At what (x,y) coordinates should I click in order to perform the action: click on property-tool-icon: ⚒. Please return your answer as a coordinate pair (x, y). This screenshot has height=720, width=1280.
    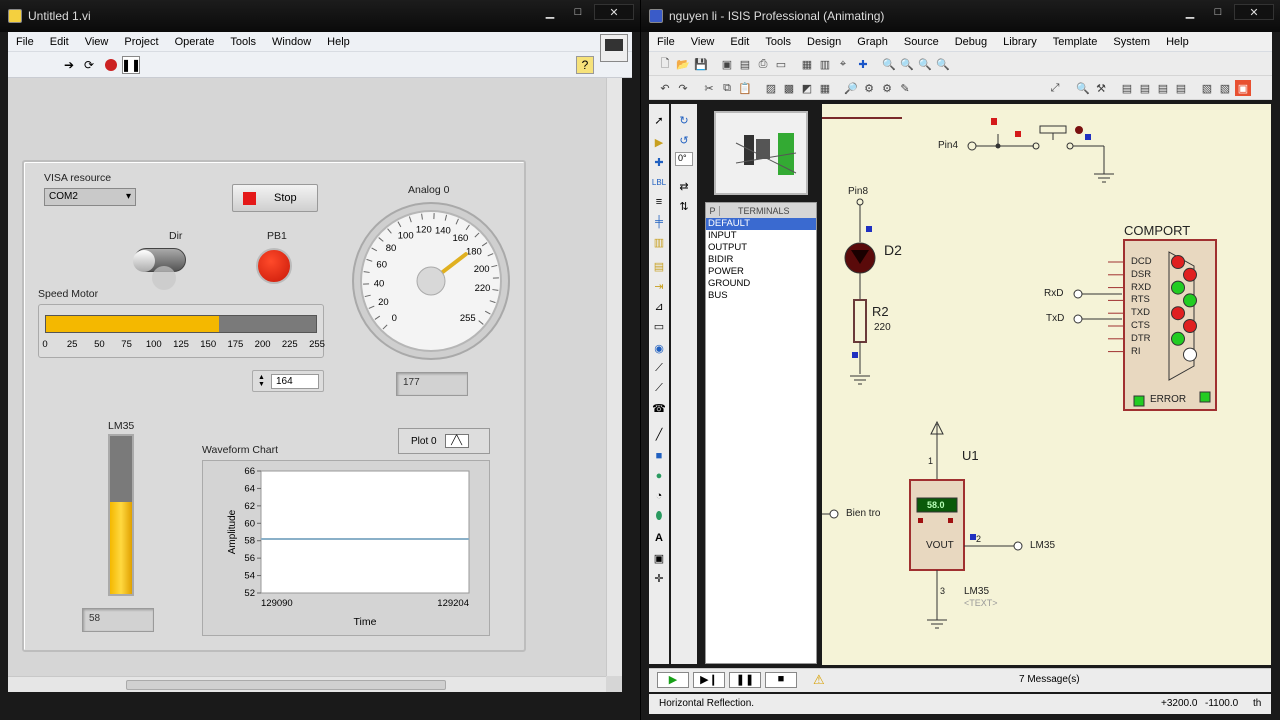
    Looking at the image, I should click on (1101, 88).